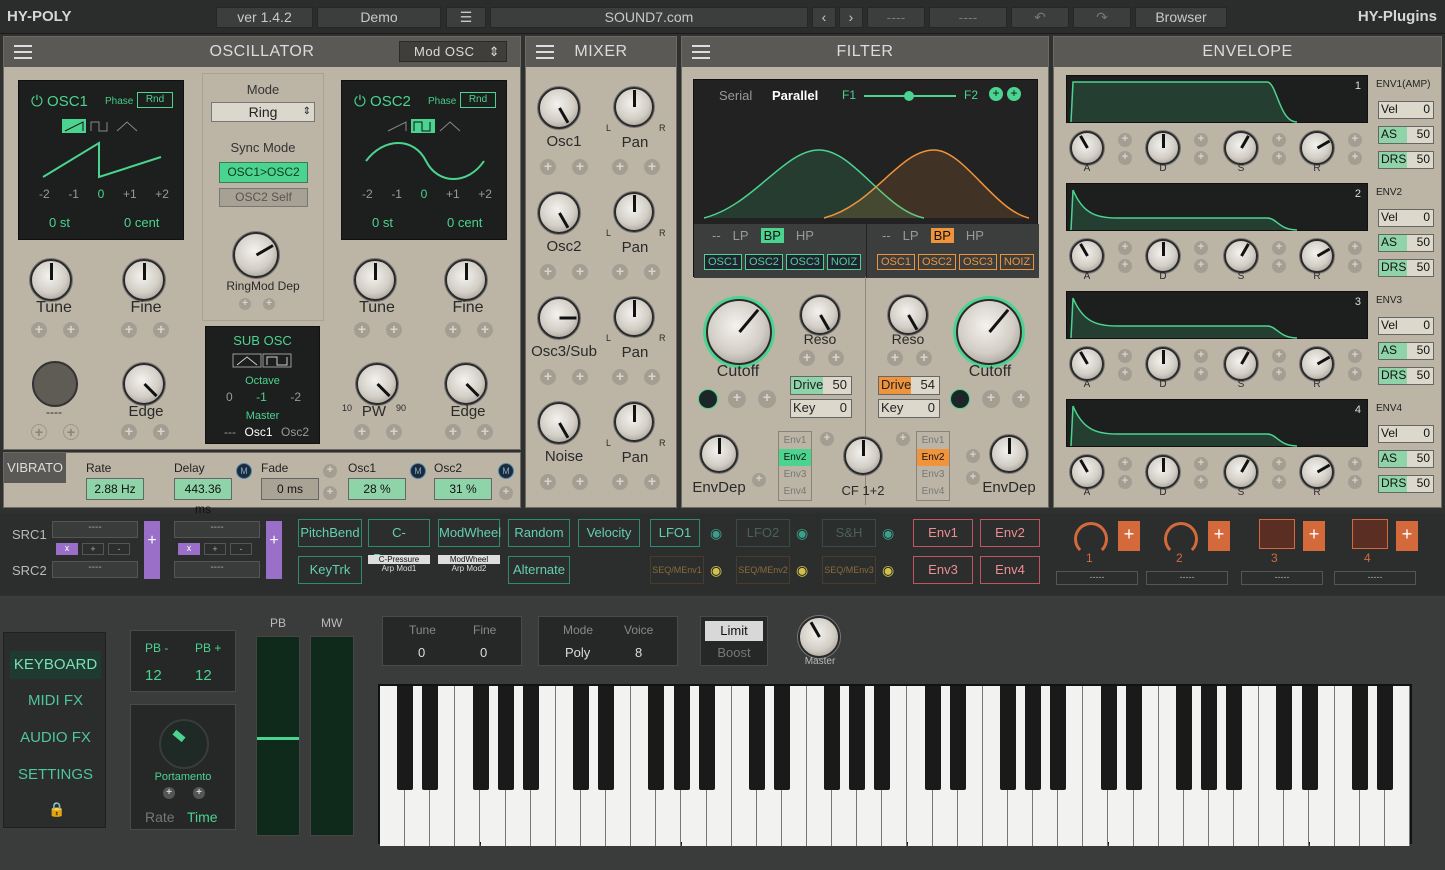  What do you see at coordinates (55, 665) in the screenshot?
I see `nav-keyboard: KEYBOARD` at bounding box center [55, 665].